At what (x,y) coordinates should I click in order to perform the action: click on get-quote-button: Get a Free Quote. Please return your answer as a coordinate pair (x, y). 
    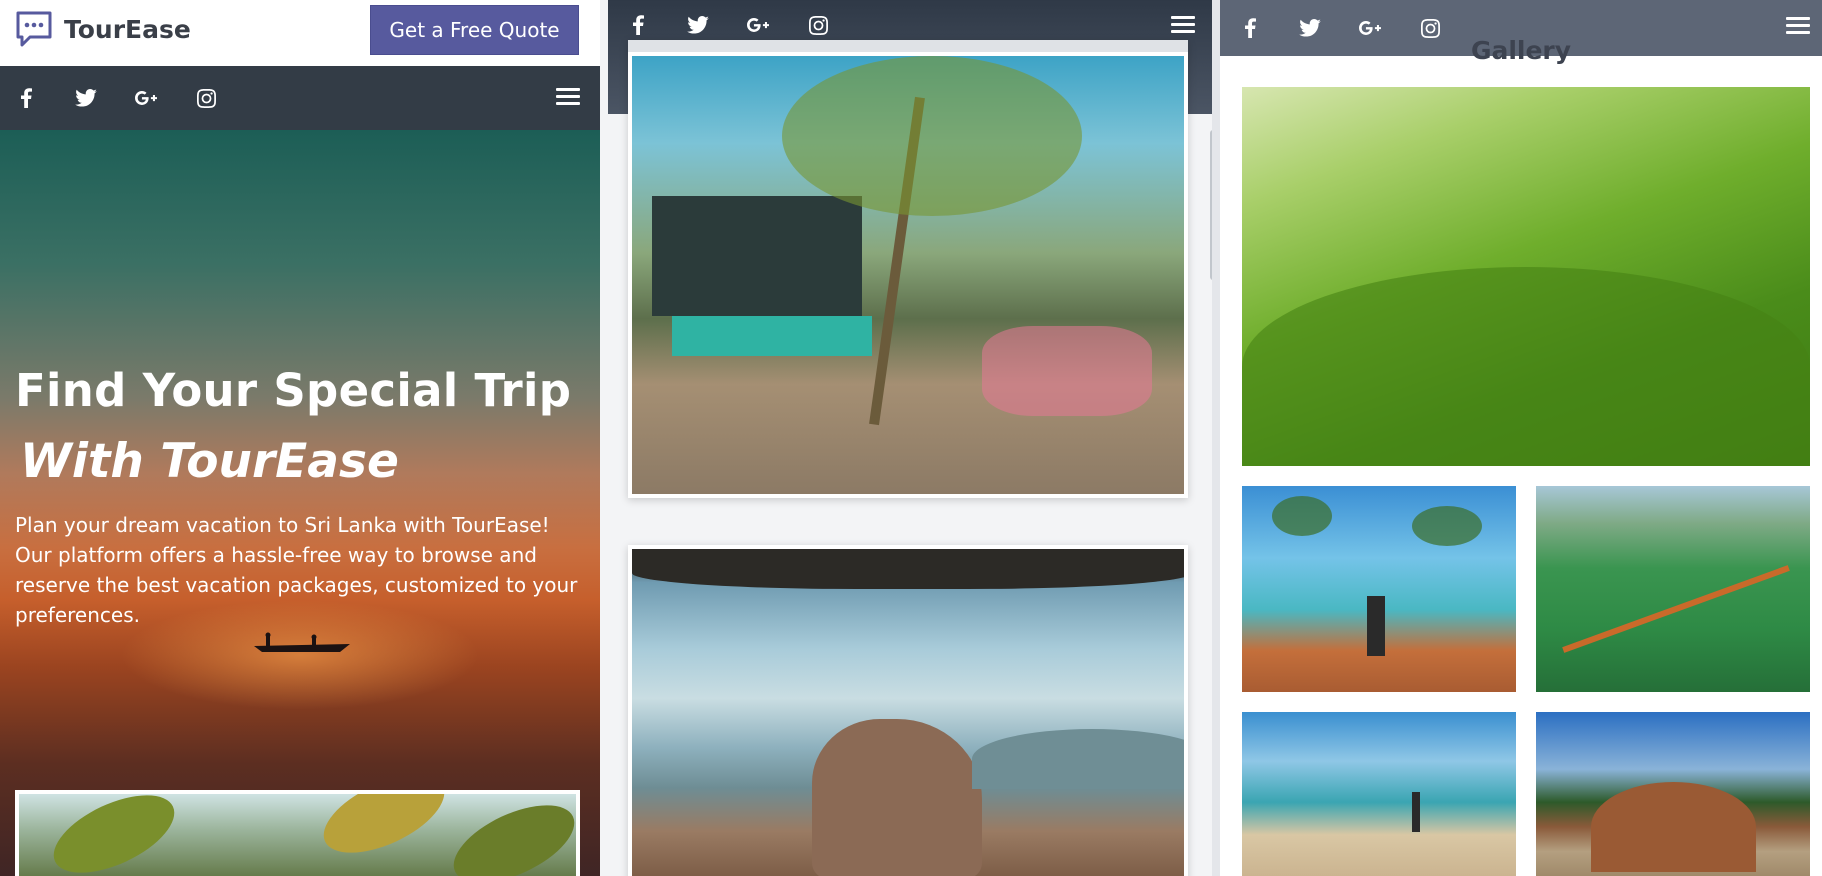
    Looking at the image, I should click on (474, 30).